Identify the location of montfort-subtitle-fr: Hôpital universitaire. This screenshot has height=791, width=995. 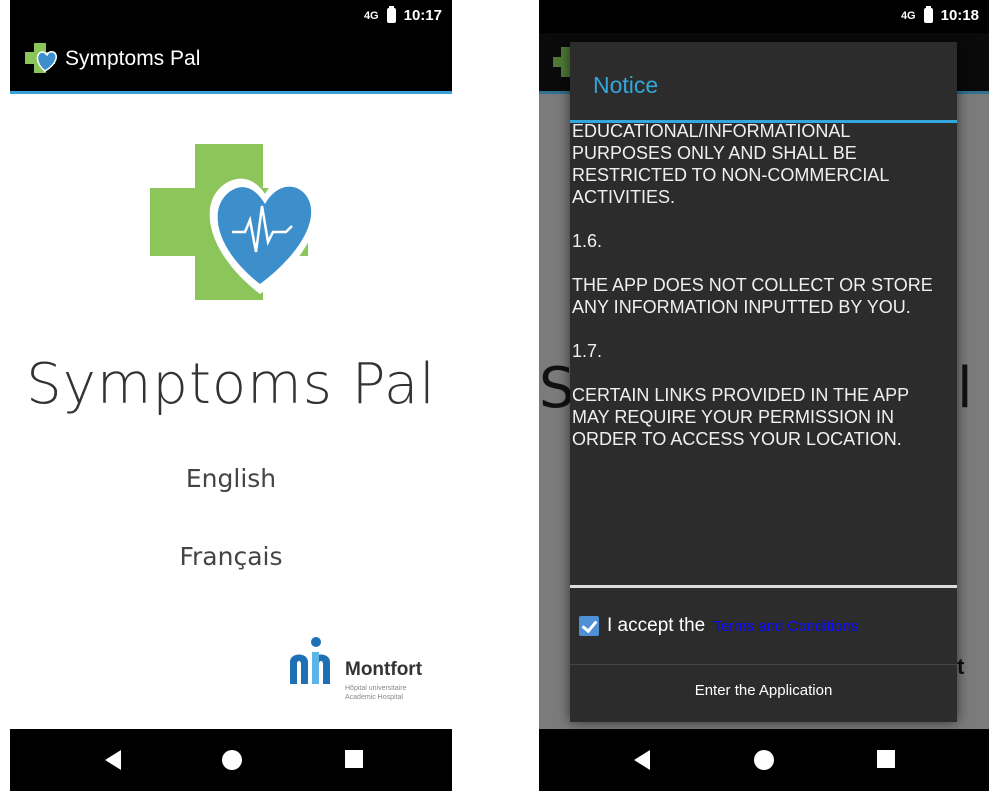
(376, 688).